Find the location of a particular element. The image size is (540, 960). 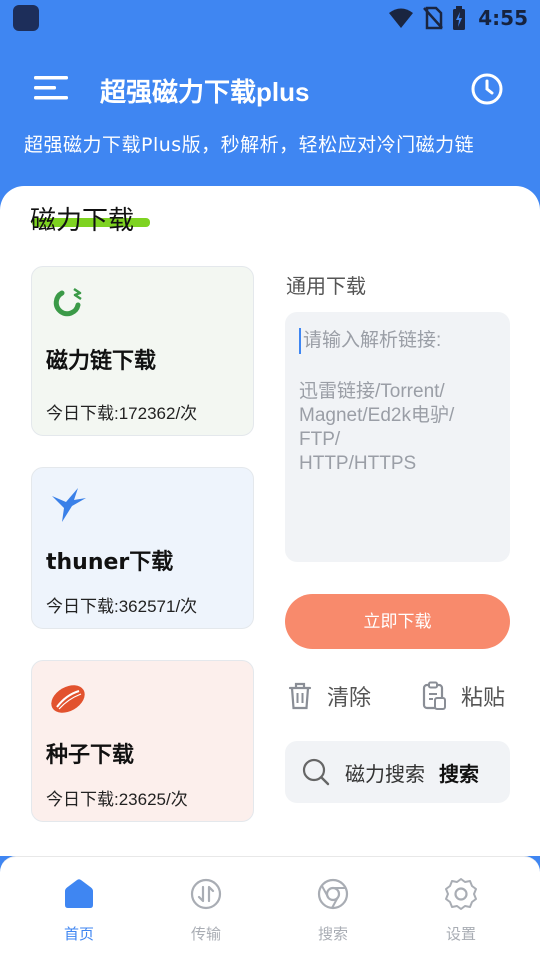

browser-icon is located at coordinates (333, 894).